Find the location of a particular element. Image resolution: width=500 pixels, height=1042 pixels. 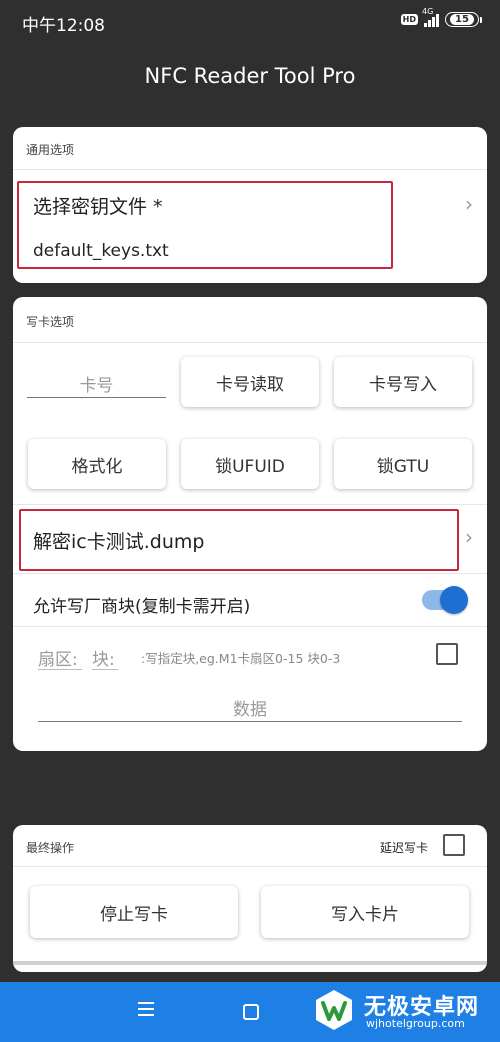

home-icon is located at coordinates (251, 1012).